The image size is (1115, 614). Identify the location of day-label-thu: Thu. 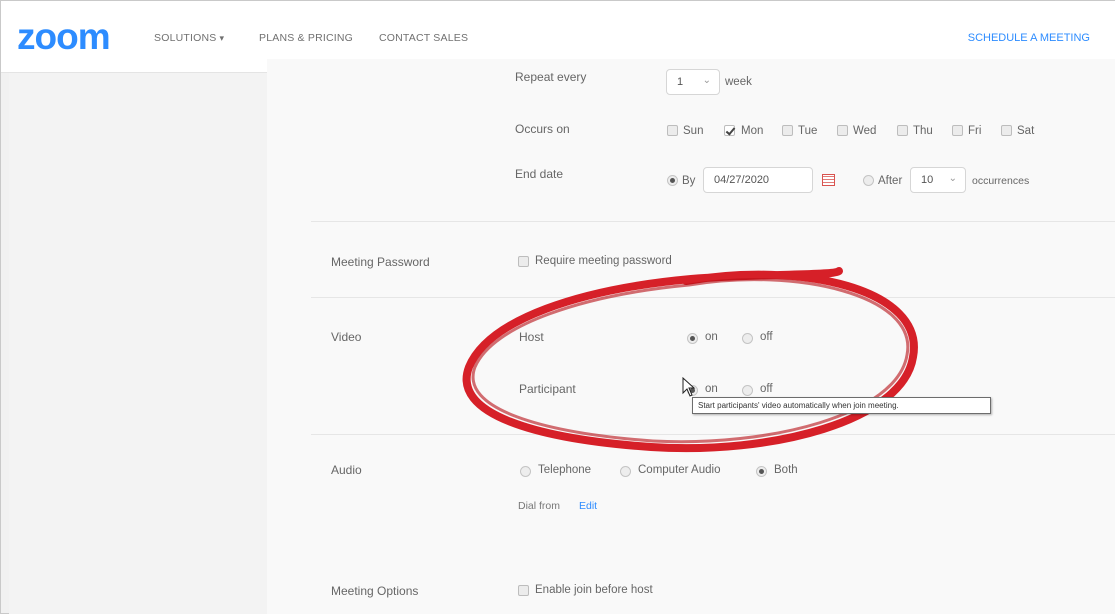
(923, 131).